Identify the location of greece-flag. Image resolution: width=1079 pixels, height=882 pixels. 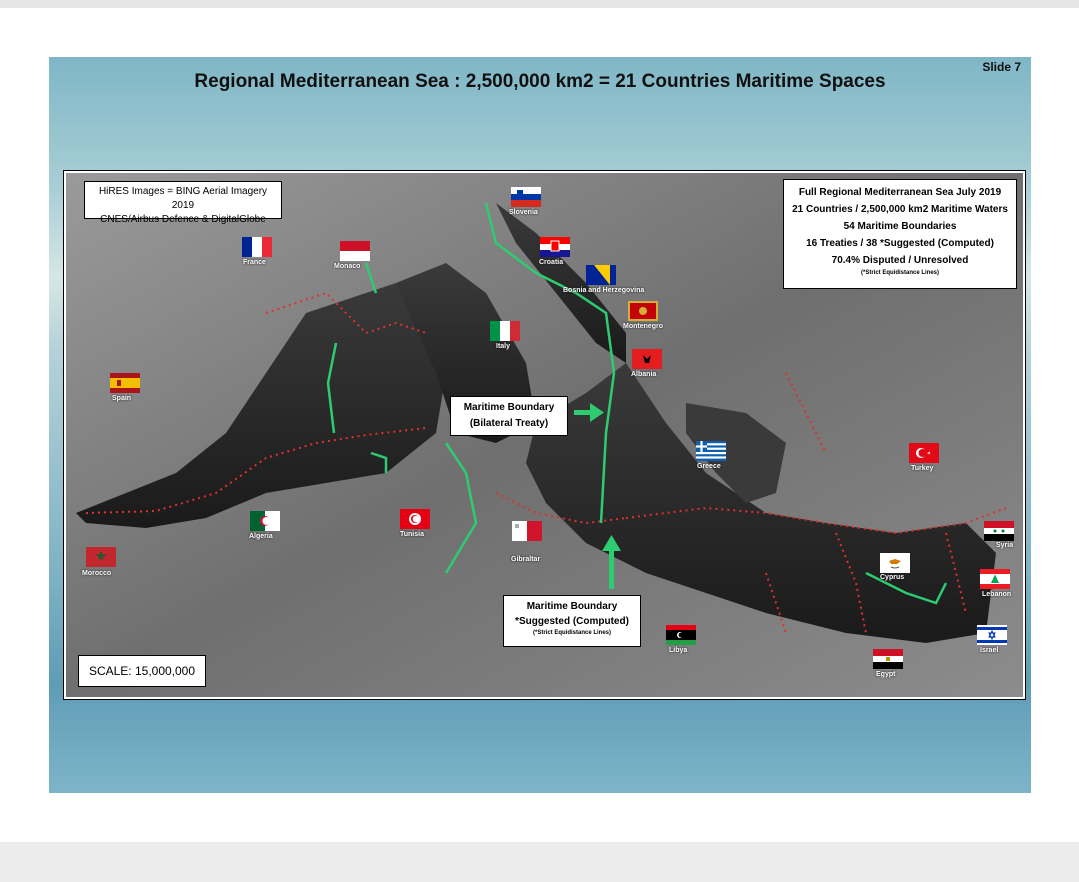
(711, 451).